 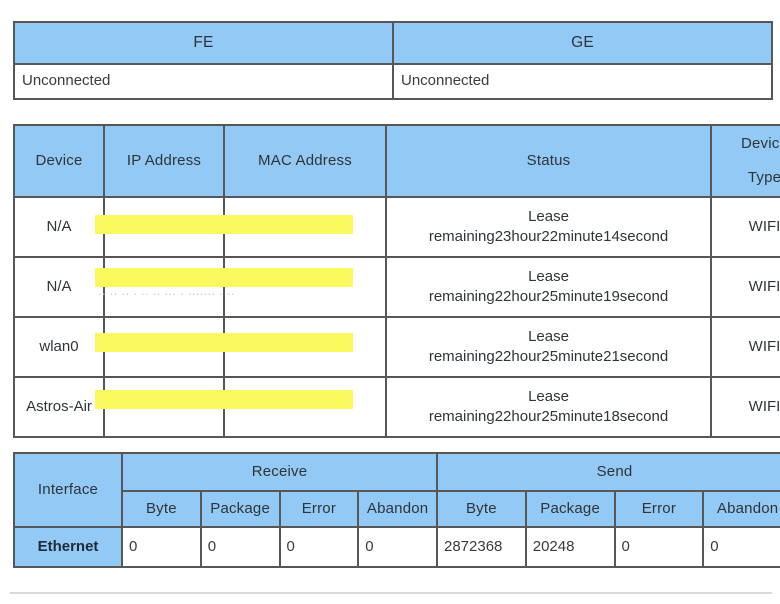 What do you see at coordinates (391, 593) in the screenshot?
I see `bottom-divider` at bounding box center [391, 593].